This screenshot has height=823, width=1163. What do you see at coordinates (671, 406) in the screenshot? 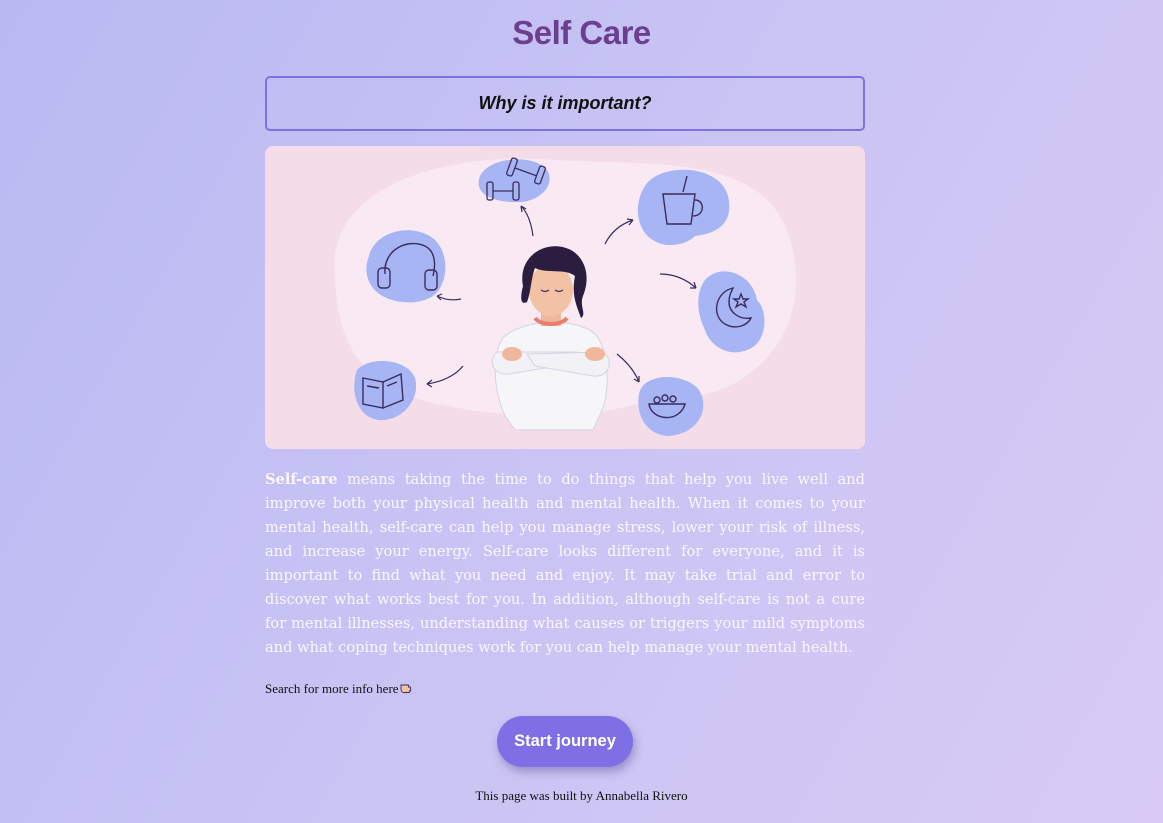
I see `salad-bowl-icon` at bounding box center [671, 406].